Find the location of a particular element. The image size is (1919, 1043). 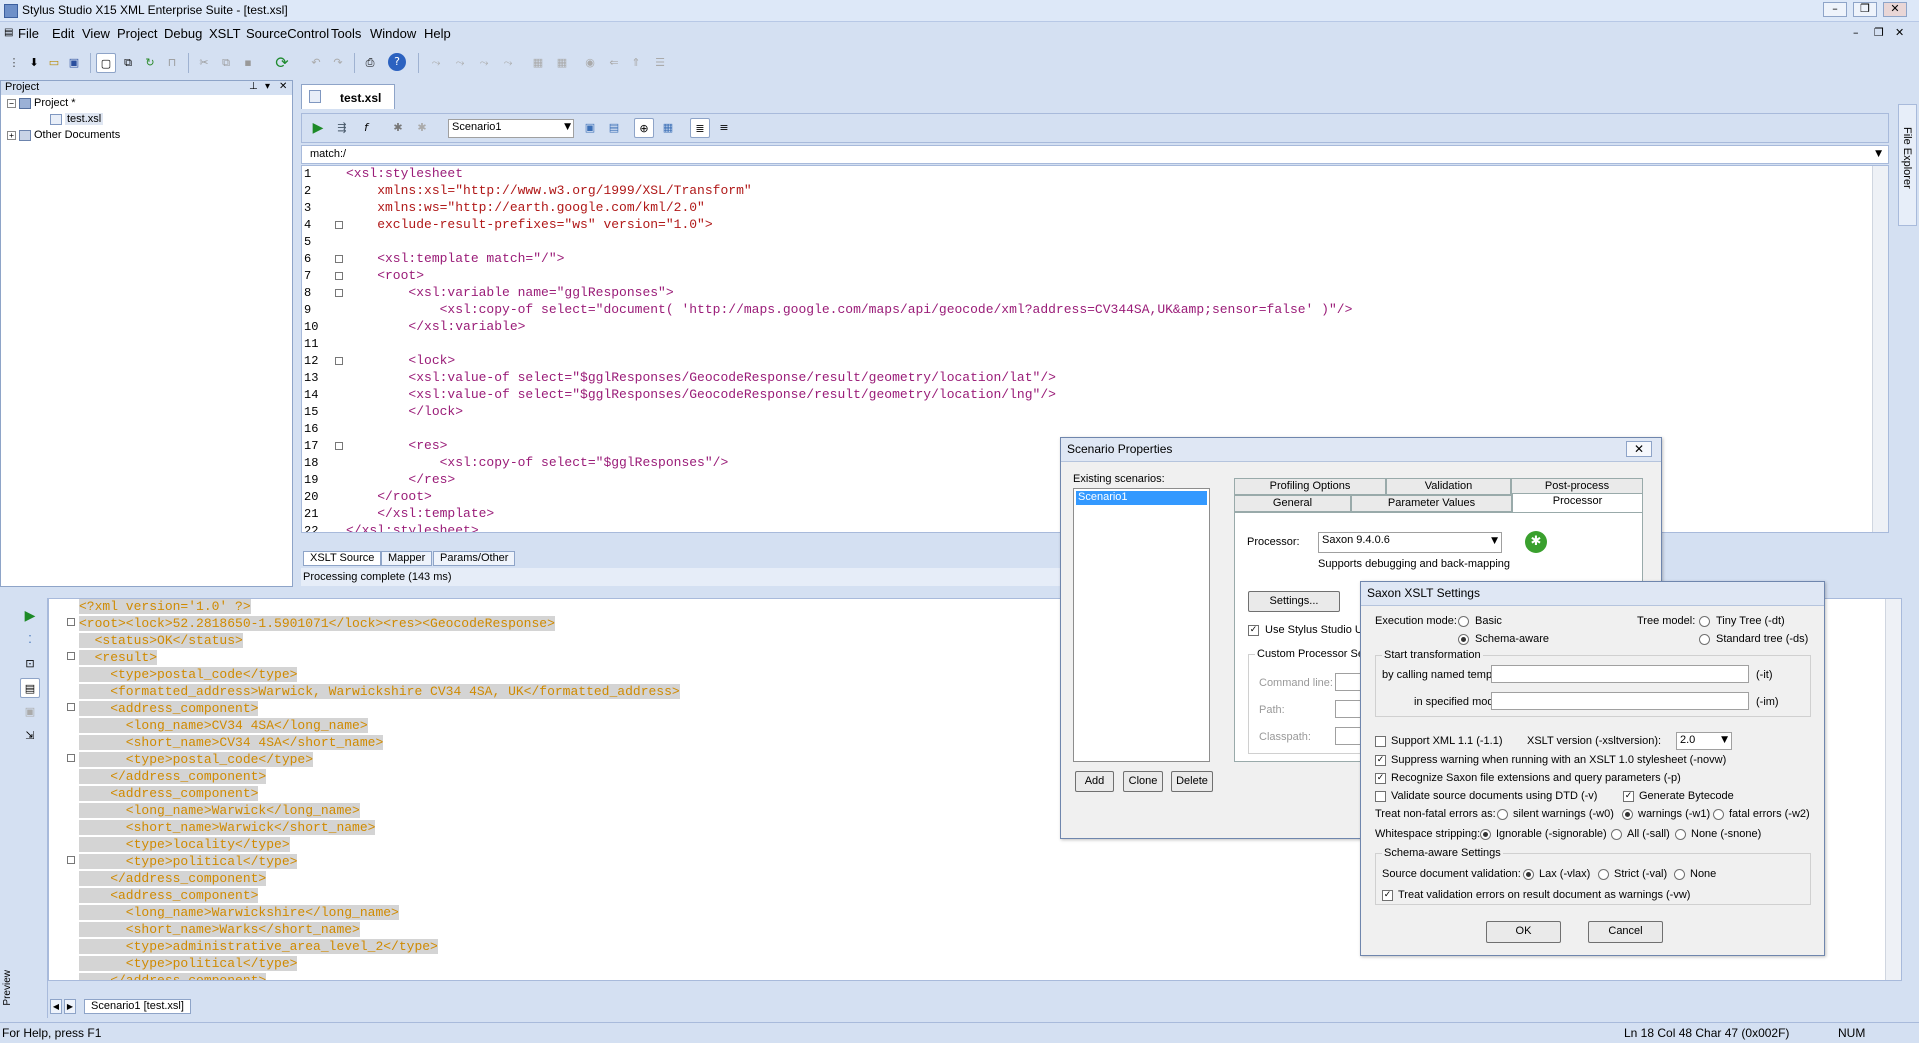

refresh-icon: ↻ is located at coordinates (150, 63).